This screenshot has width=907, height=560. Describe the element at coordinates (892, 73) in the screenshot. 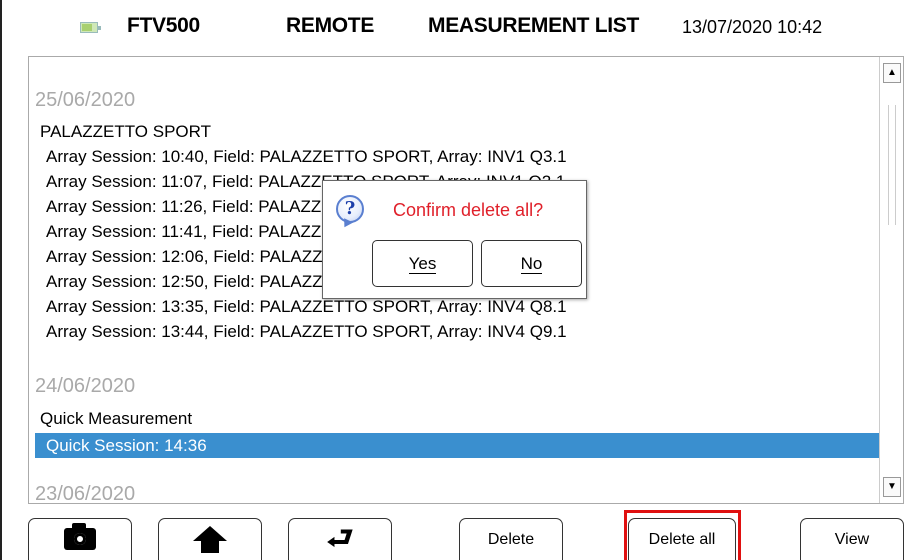

I see `scroll-up-icon: ▲` at that location.